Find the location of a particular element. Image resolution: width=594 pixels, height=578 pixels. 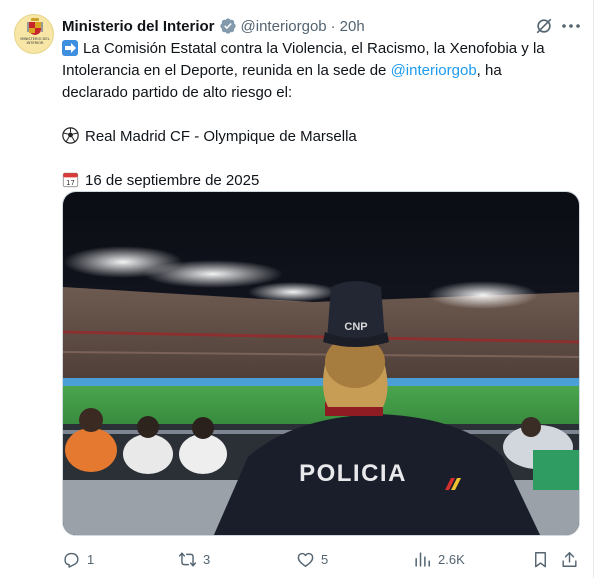

tweet-text-segment: , ha is located at coordinates (489, 70).